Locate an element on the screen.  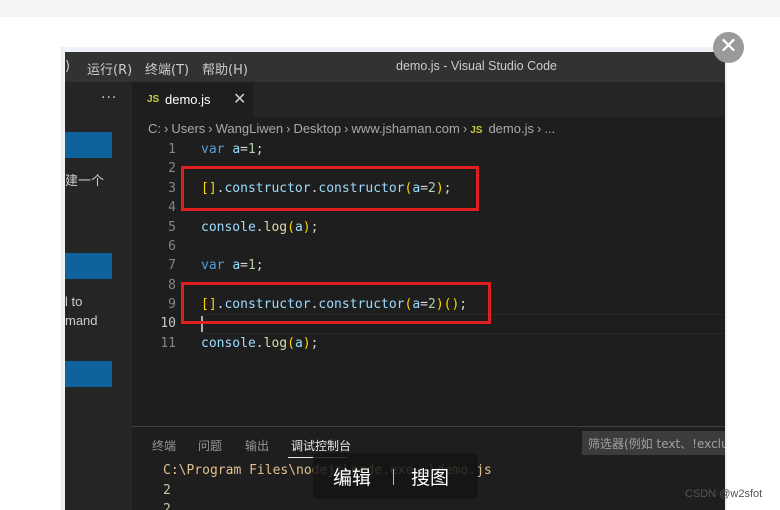
image-action-overlay: 编辑 搜图 is located at coordinates (395, 476).